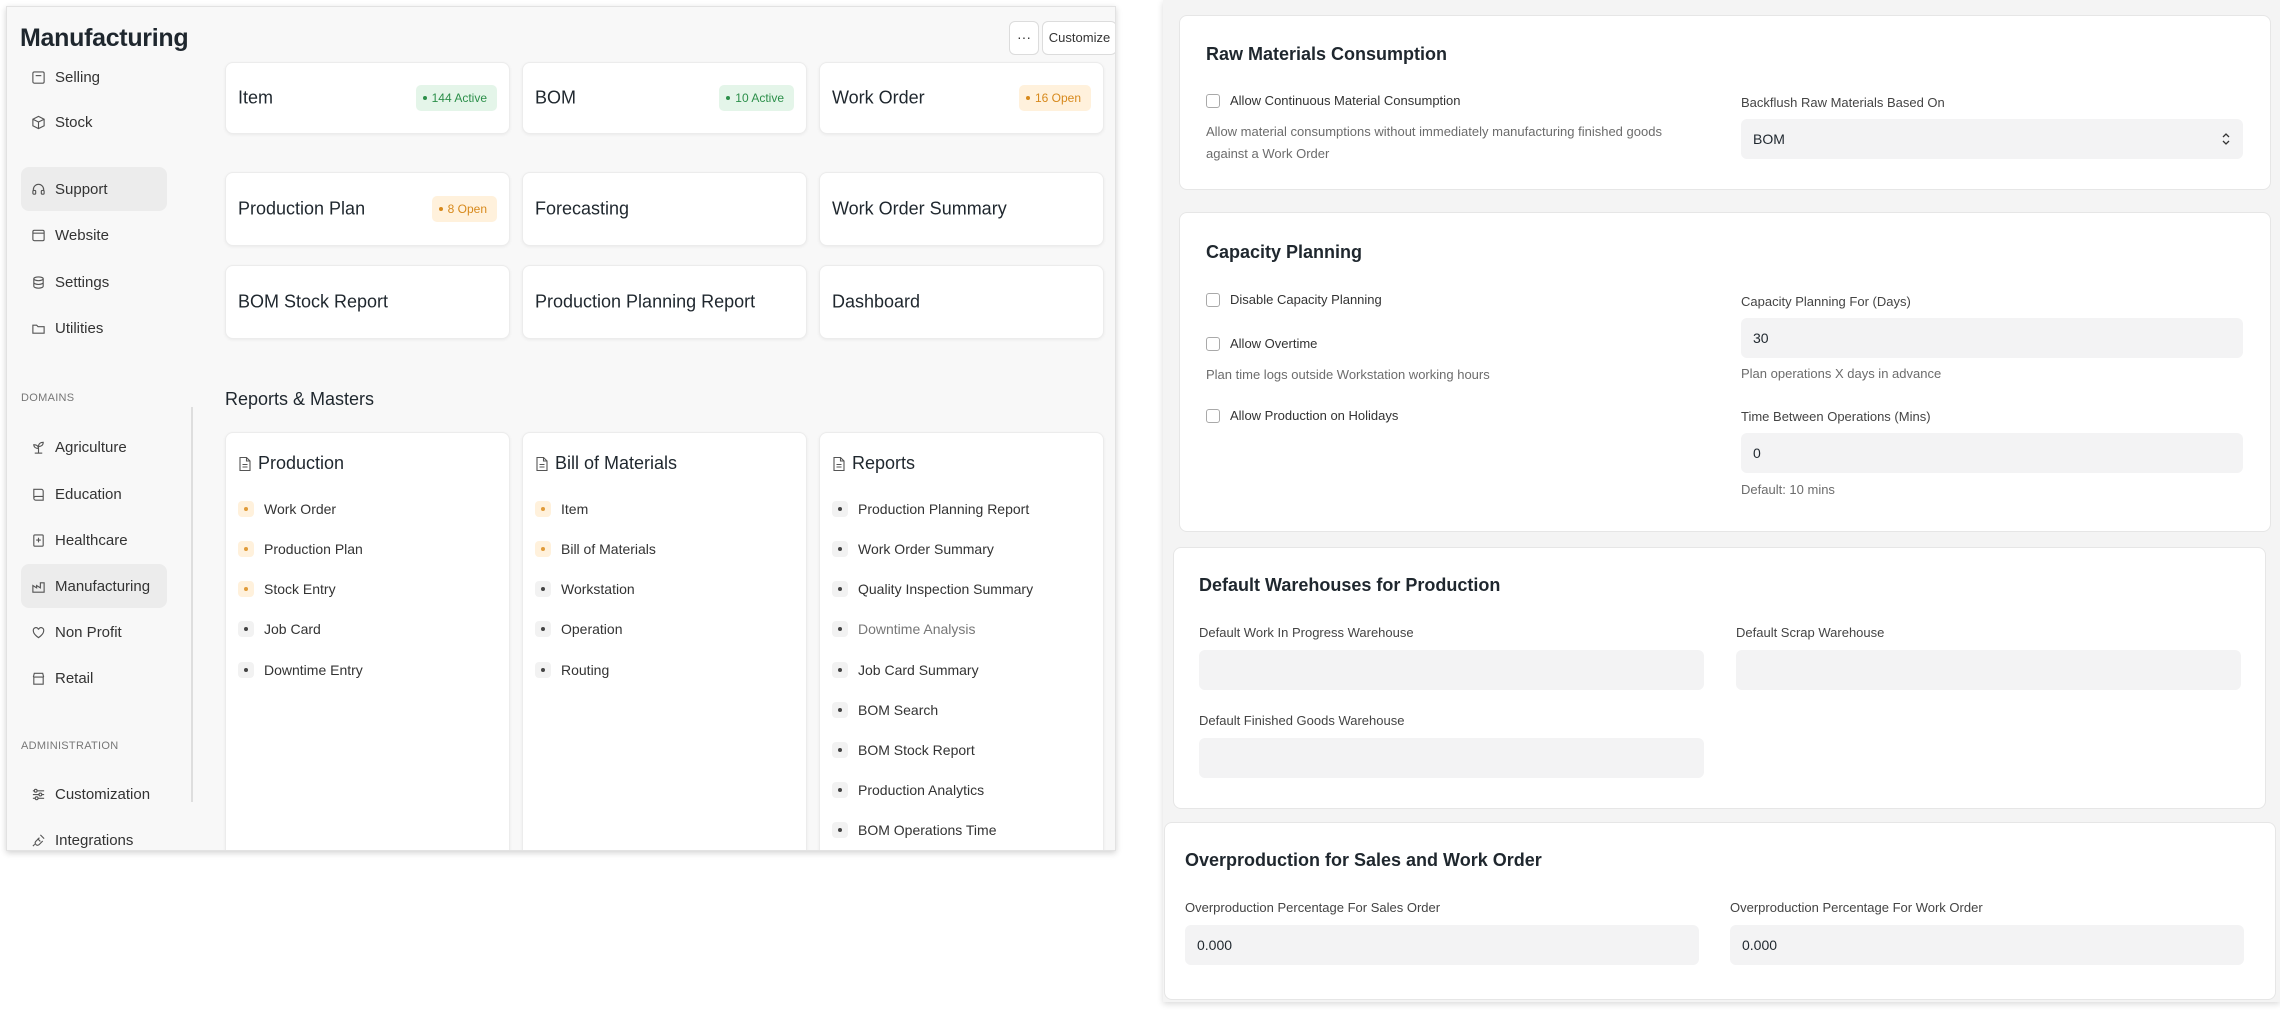 The image size is (2280, 1010). What do you see at coordinates (94, 447) in the screenshot?
I see `sidebar-item-agriculture: Agriculture` at bounding box center [94, 447].